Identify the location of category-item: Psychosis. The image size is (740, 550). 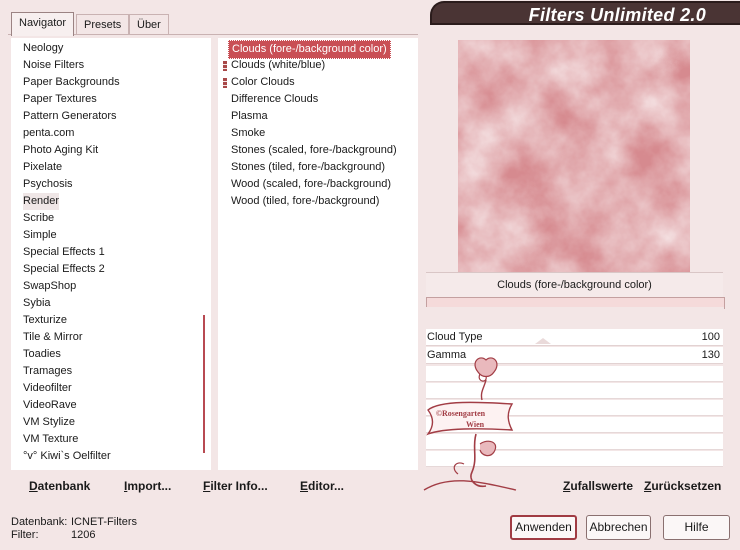
(48, 184).